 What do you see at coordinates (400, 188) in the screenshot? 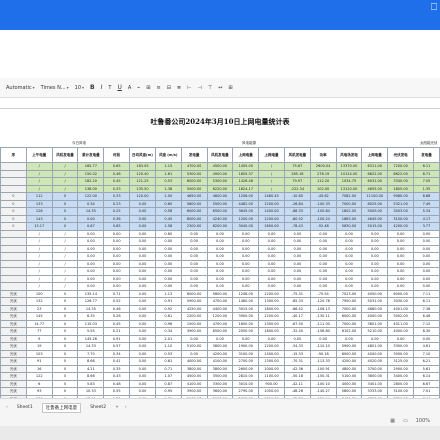
I see `table-cell: 1805.00` at bounding box center [400, 188].